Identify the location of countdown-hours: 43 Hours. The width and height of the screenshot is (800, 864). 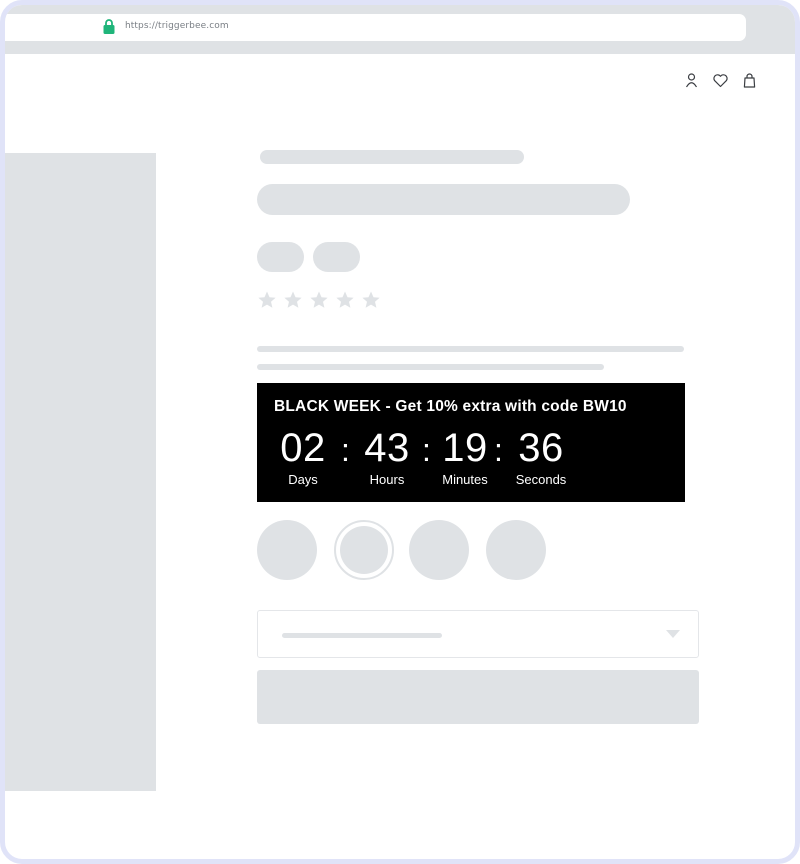
(387, 456).